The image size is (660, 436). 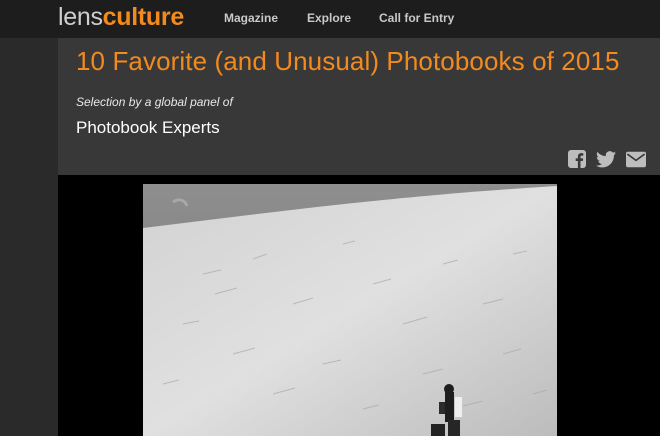 I want to click on twitter-share-button, so click(x=606, y=159).